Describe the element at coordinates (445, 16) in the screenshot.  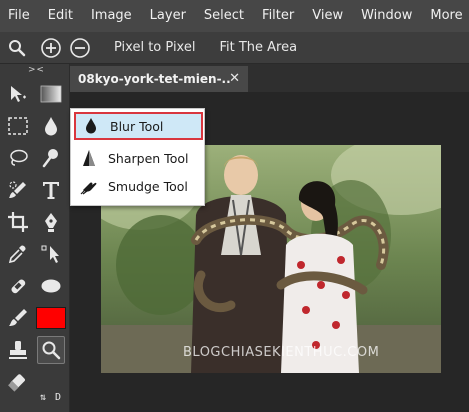
I see `menu-more: More` at that location.